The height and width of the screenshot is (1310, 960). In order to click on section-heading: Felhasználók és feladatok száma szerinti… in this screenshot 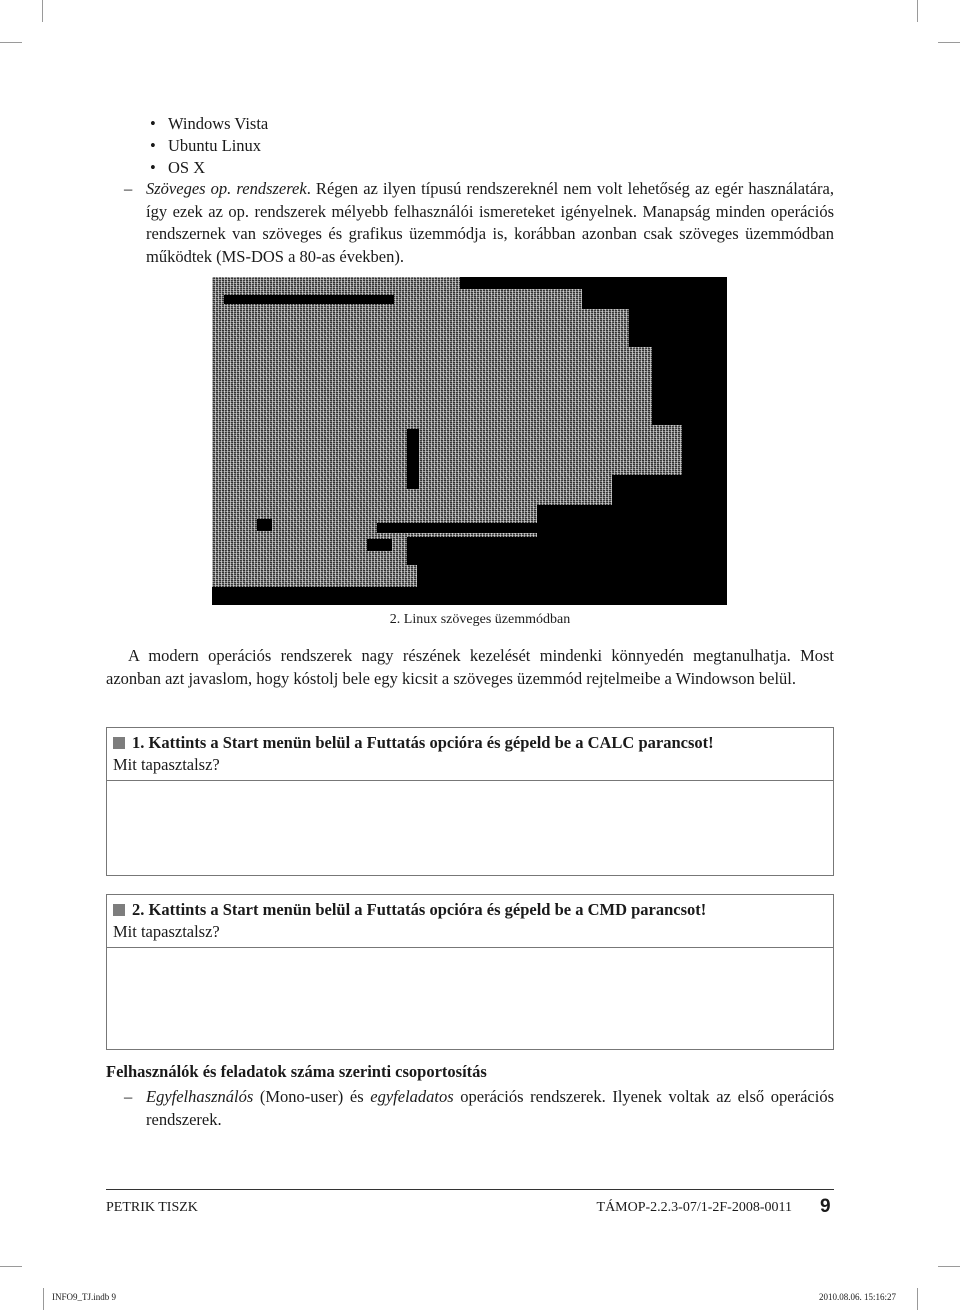, I will do `click(296, 1071)`.